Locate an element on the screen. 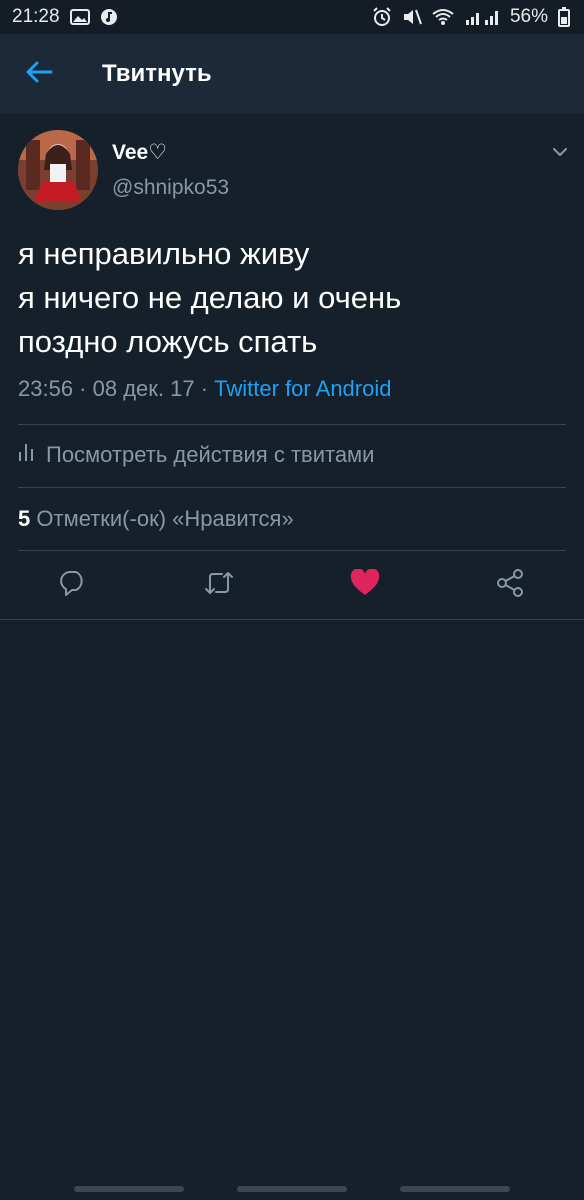 Image resolution: width=584 pixels, height=1200 pixels. tweet-activity-link: Посмотреть действия с твитами is located at coordinates (196, 455).